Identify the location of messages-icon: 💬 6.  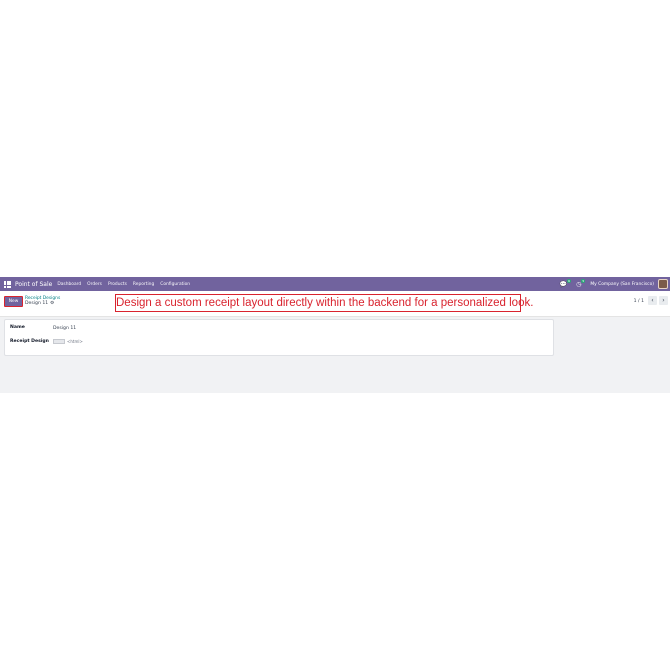
(566, 283).